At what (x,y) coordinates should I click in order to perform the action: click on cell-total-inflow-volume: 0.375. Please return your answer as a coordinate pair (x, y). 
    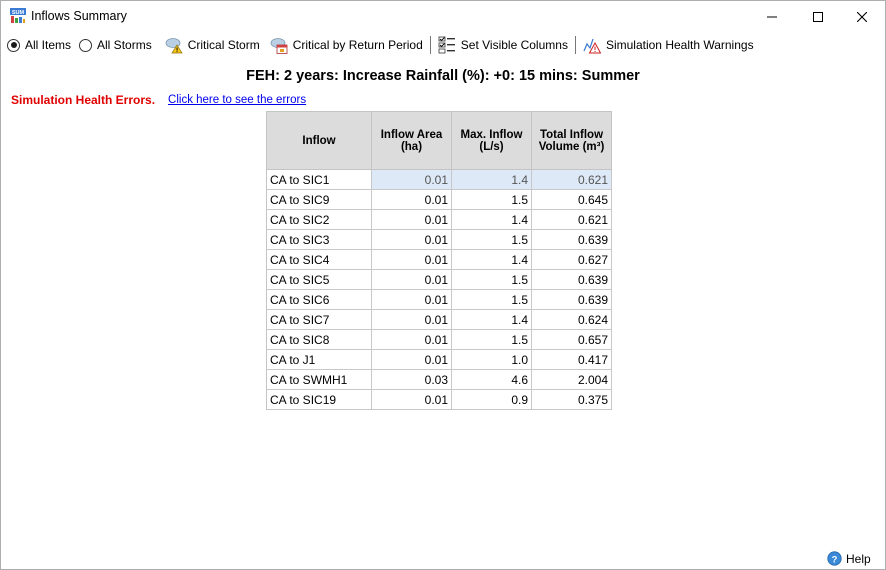
    Looking at the image, I should click on (571, 399).